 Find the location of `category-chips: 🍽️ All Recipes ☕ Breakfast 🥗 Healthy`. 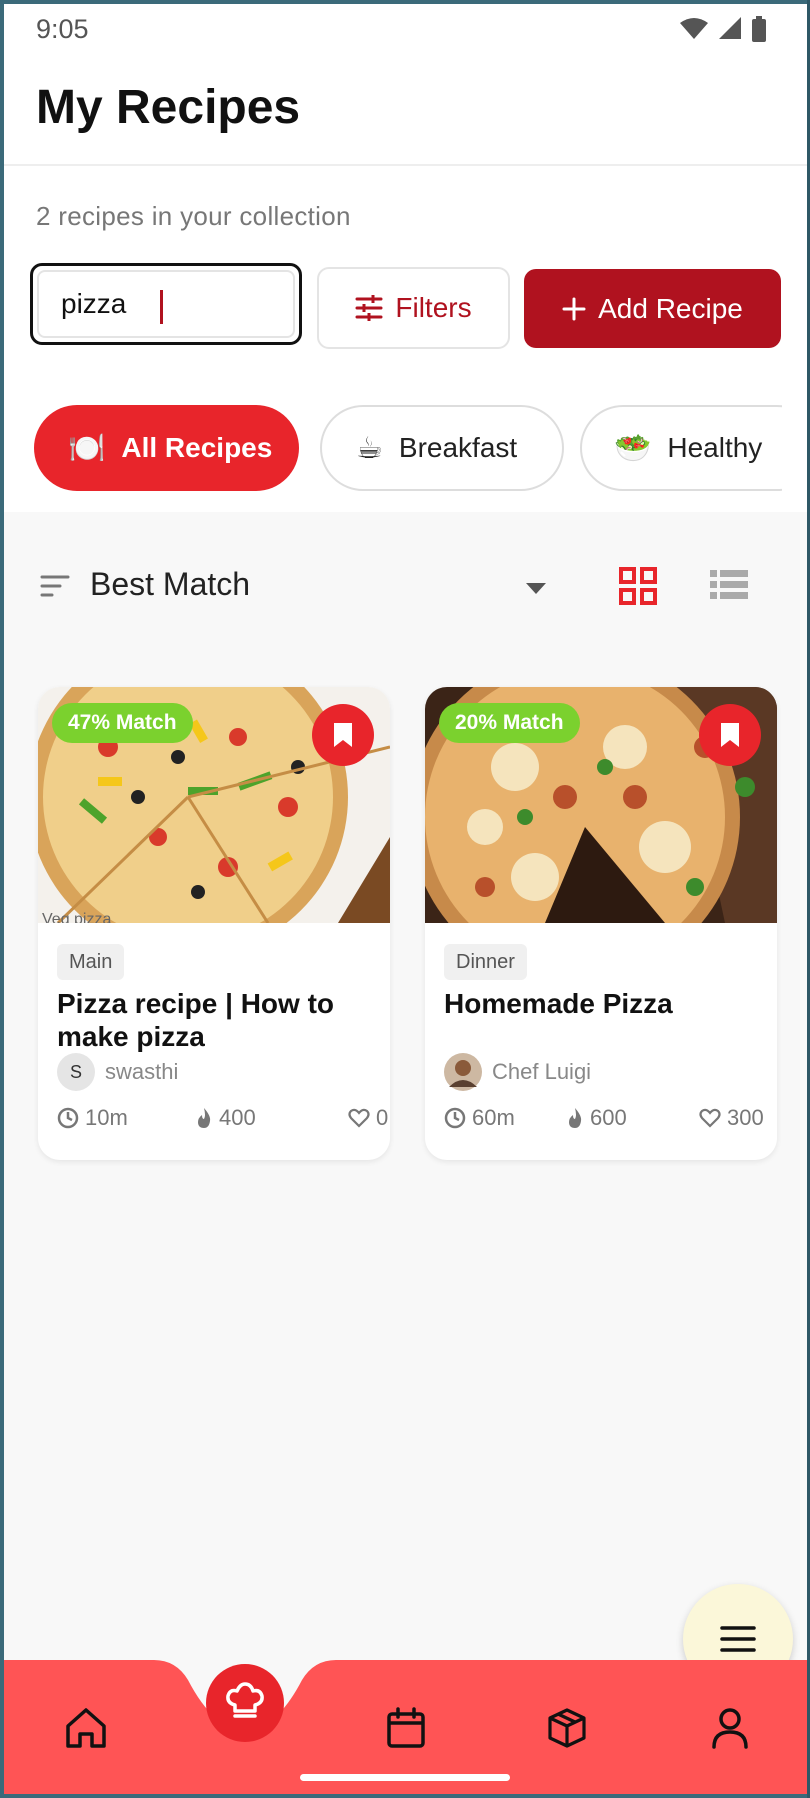

category-chips: 🍽️ All Recipes ☕ Breakfast 🥗 Healthy is located at coordinates (408, 449).